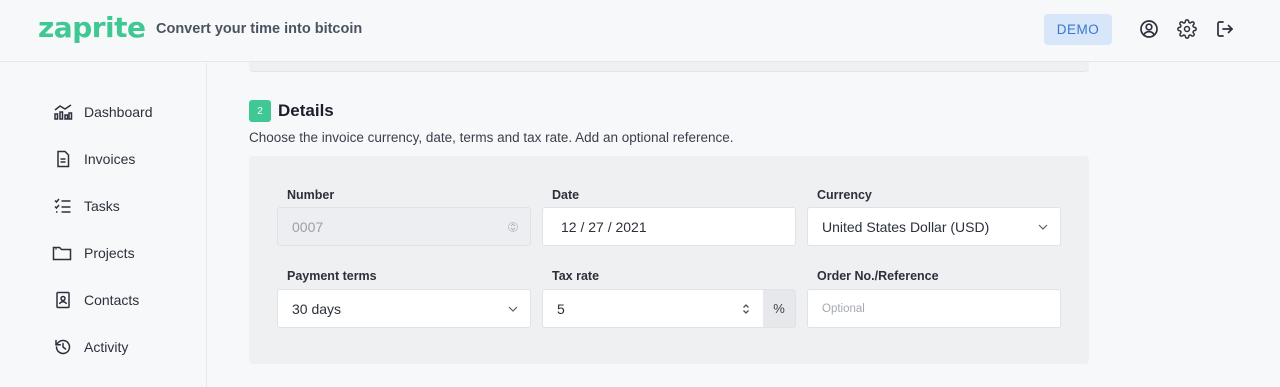  What do you see at coordinates (63, 206) in the screenshot?
I see `checklist-icon` at bounding box center [63, 206].